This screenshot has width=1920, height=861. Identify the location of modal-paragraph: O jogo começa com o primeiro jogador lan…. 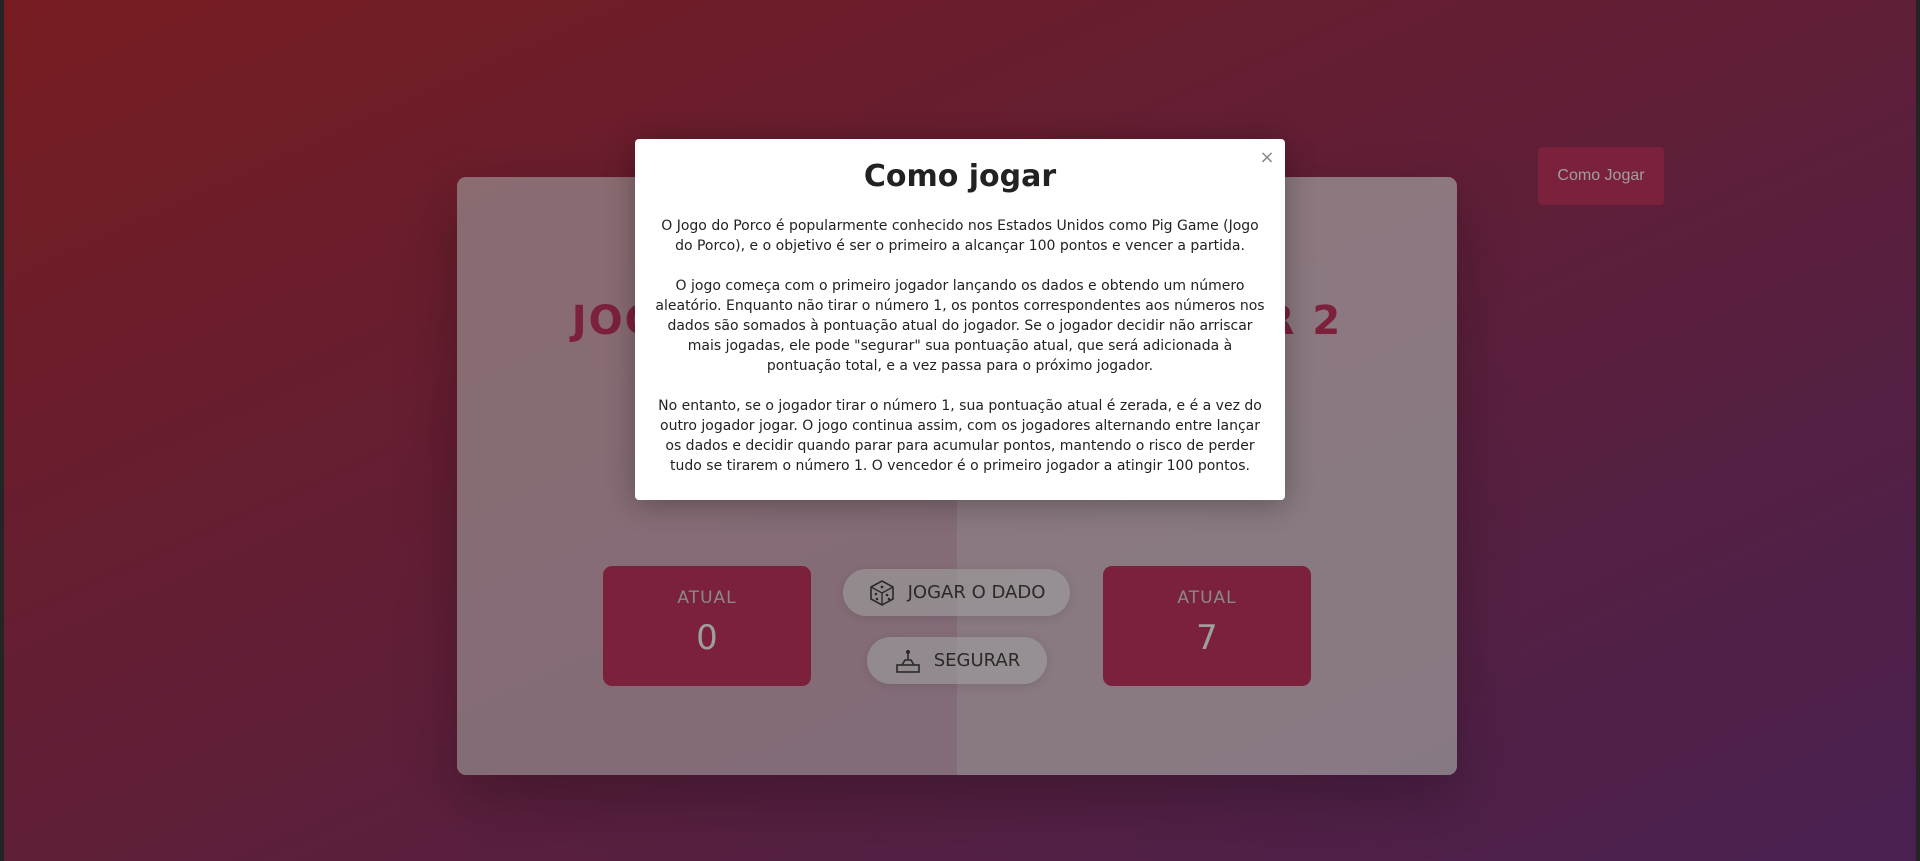
(960, 326).